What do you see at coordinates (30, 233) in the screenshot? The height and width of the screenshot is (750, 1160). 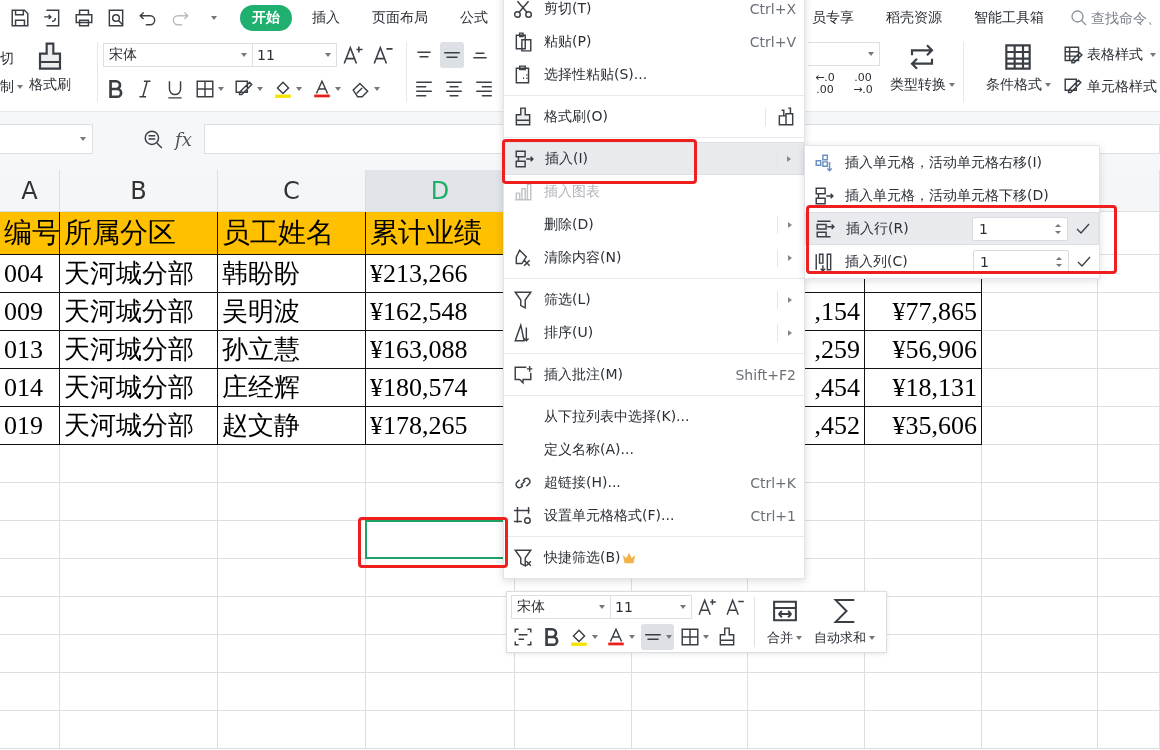 I see `header-cell: 编号` at bounding box center [30, 233].